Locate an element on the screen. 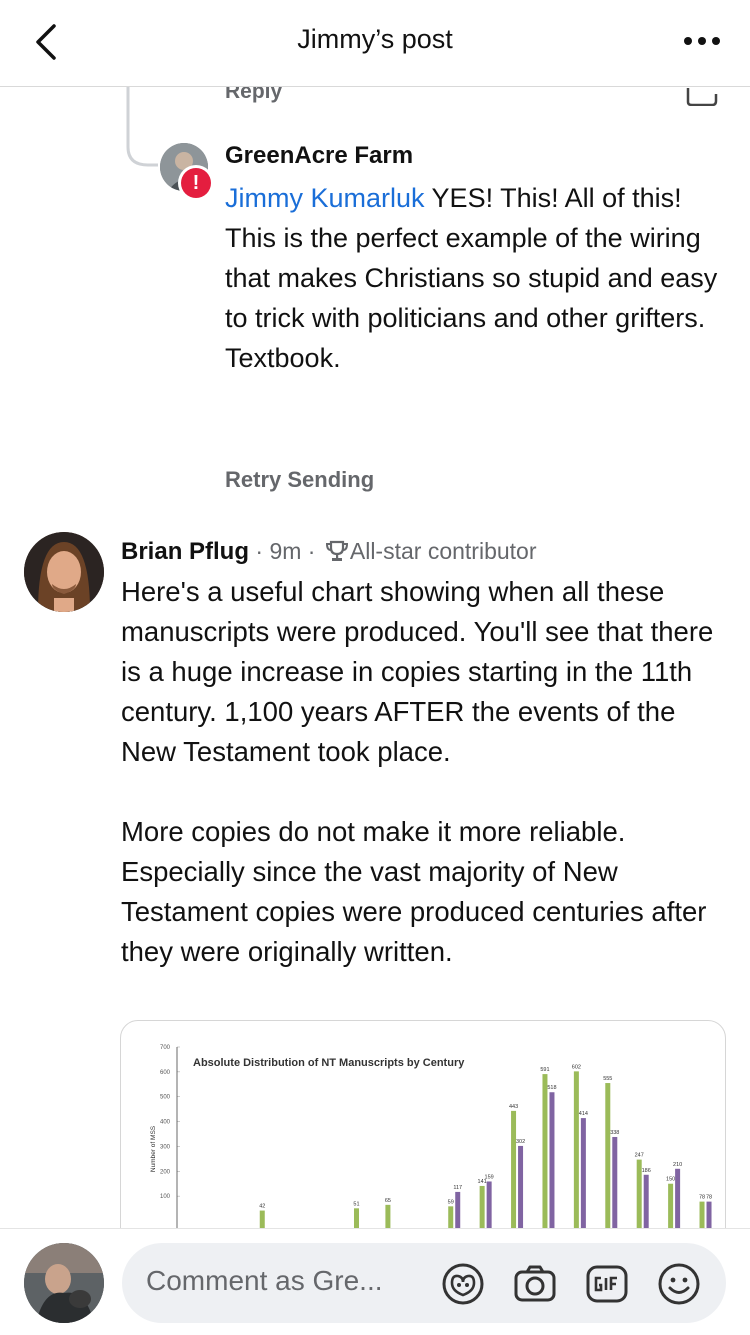  y-tick-label: 400 is located at coordinates (165, 1123).